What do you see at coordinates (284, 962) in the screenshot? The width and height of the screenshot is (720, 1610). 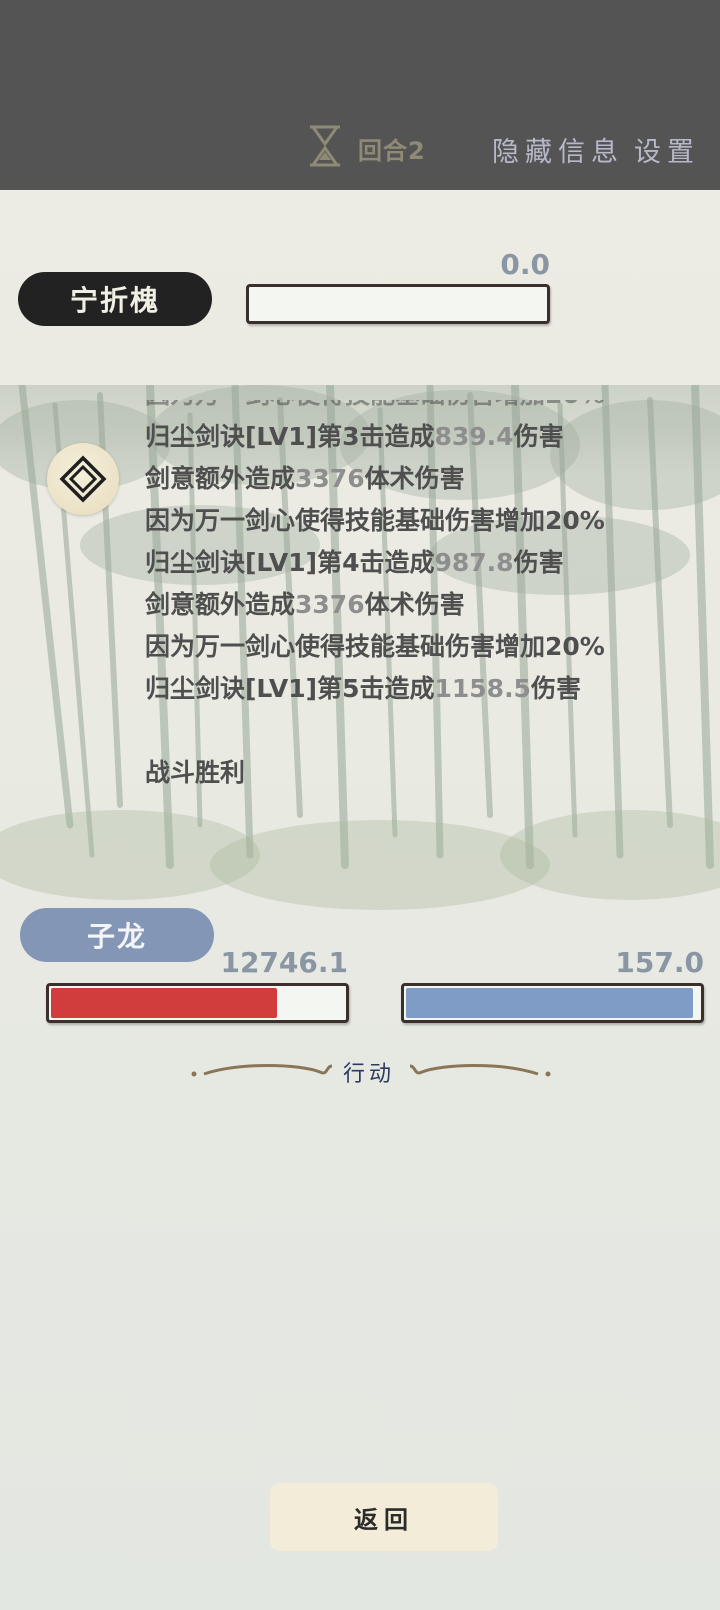 I see `player-hp-value: 12746.1` at bounding box center [284, 962].